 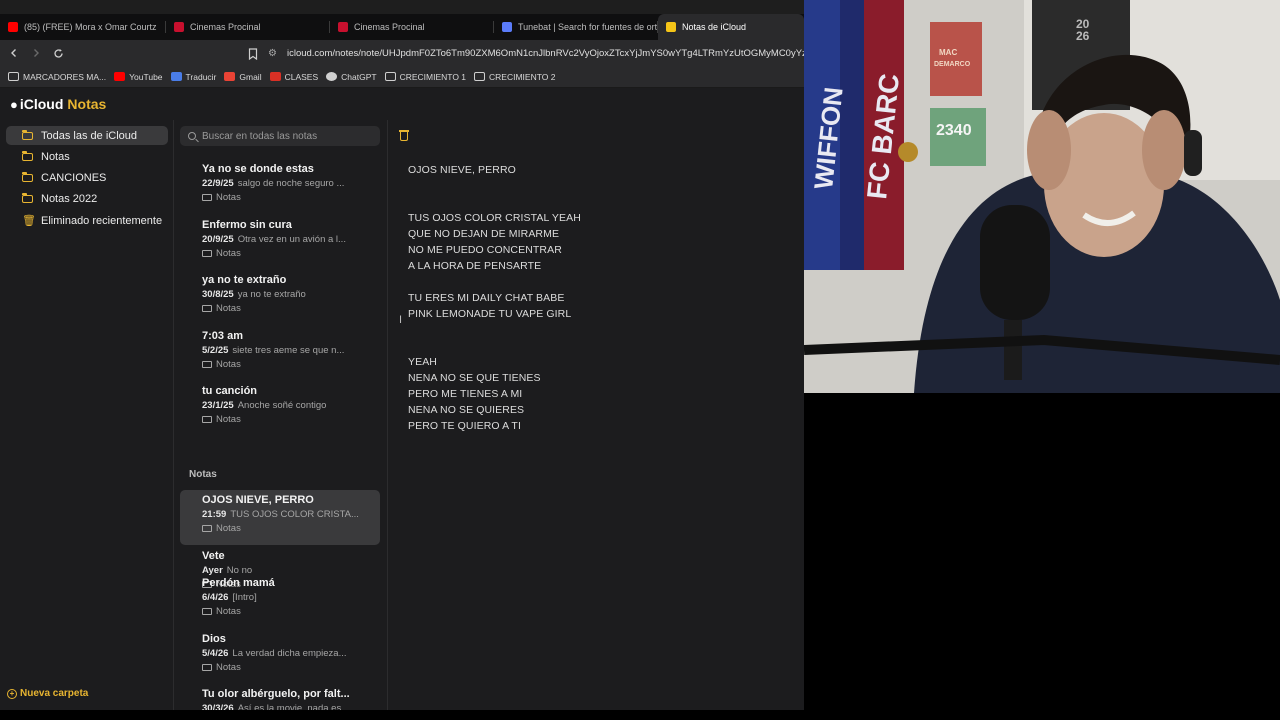 What do you see at coordinates (271, 294) in the screenshot?
I see `note-preview: ya no te extraño` at bounding box center [271, 294].